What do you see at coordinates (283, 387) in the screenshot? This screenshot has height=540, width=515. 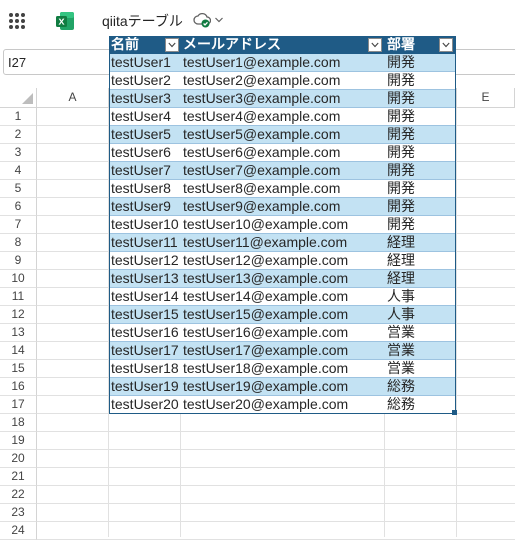 I see `table-cell: testUser19@example.com` at bounding box center [283, 387].